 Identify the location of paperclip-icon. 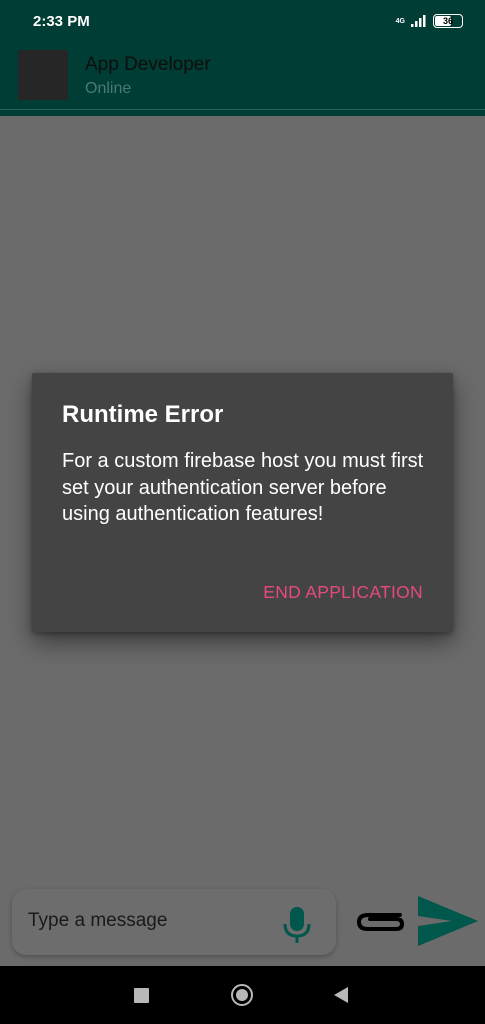
(380, 920).